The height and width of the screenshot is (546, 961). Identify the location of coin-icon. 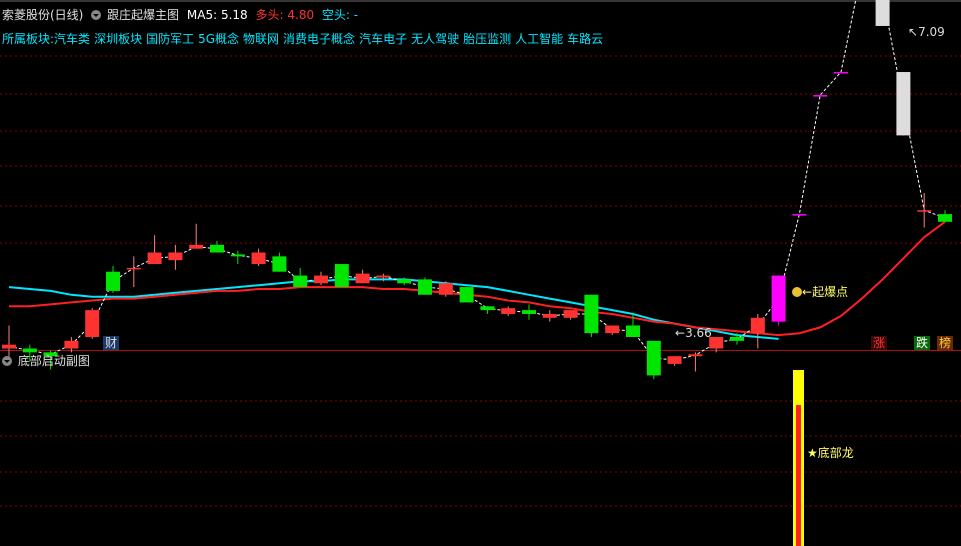
(797, 292).